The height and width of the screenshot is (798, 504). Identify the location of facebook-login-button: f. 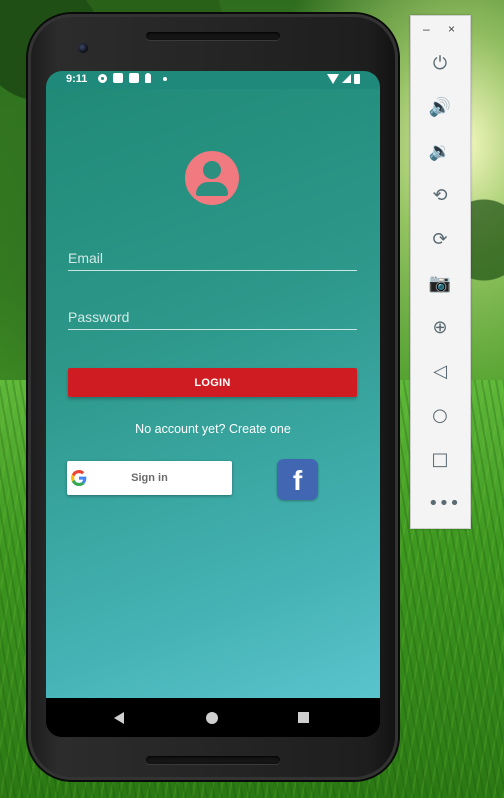
(297, 479).